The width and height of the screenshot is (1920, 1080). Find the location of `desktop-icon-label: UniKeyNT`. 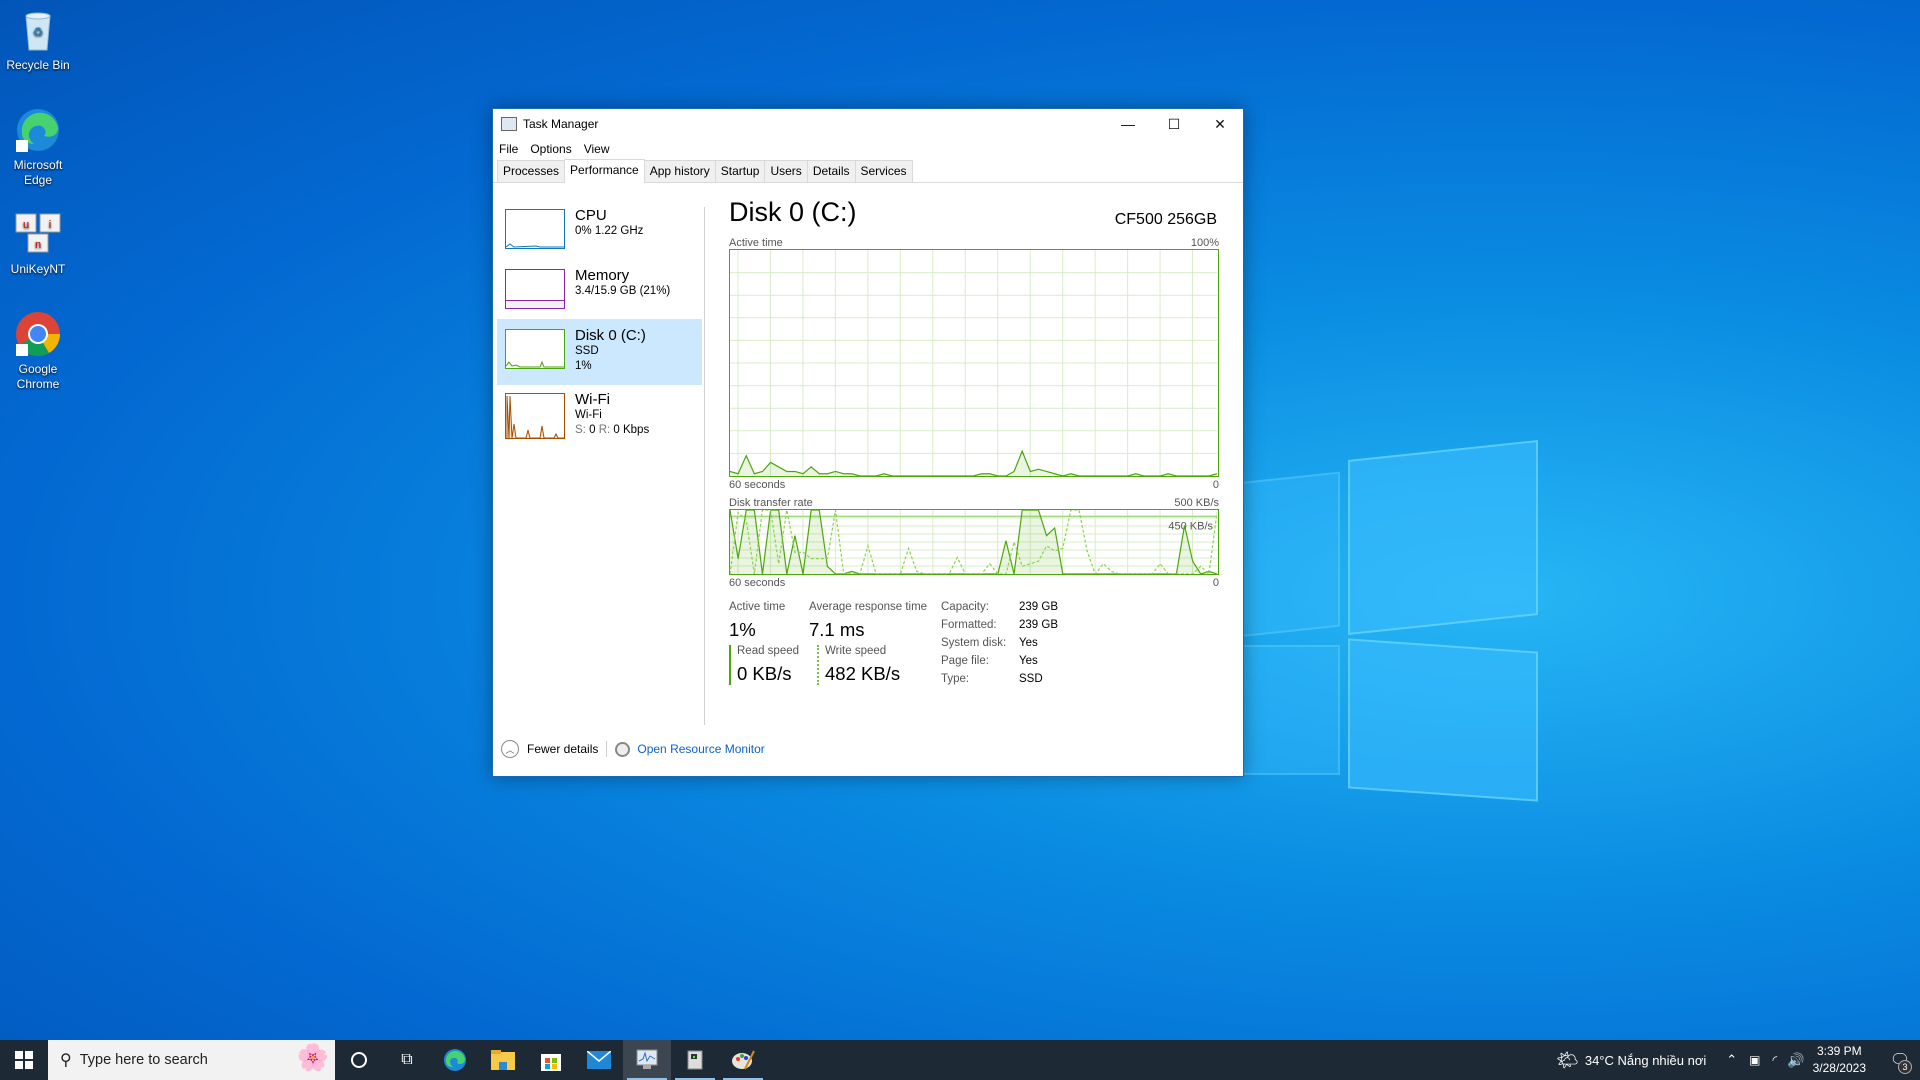

desktop-icon-label: UniKeyNT is located at coordinates (38, 269).